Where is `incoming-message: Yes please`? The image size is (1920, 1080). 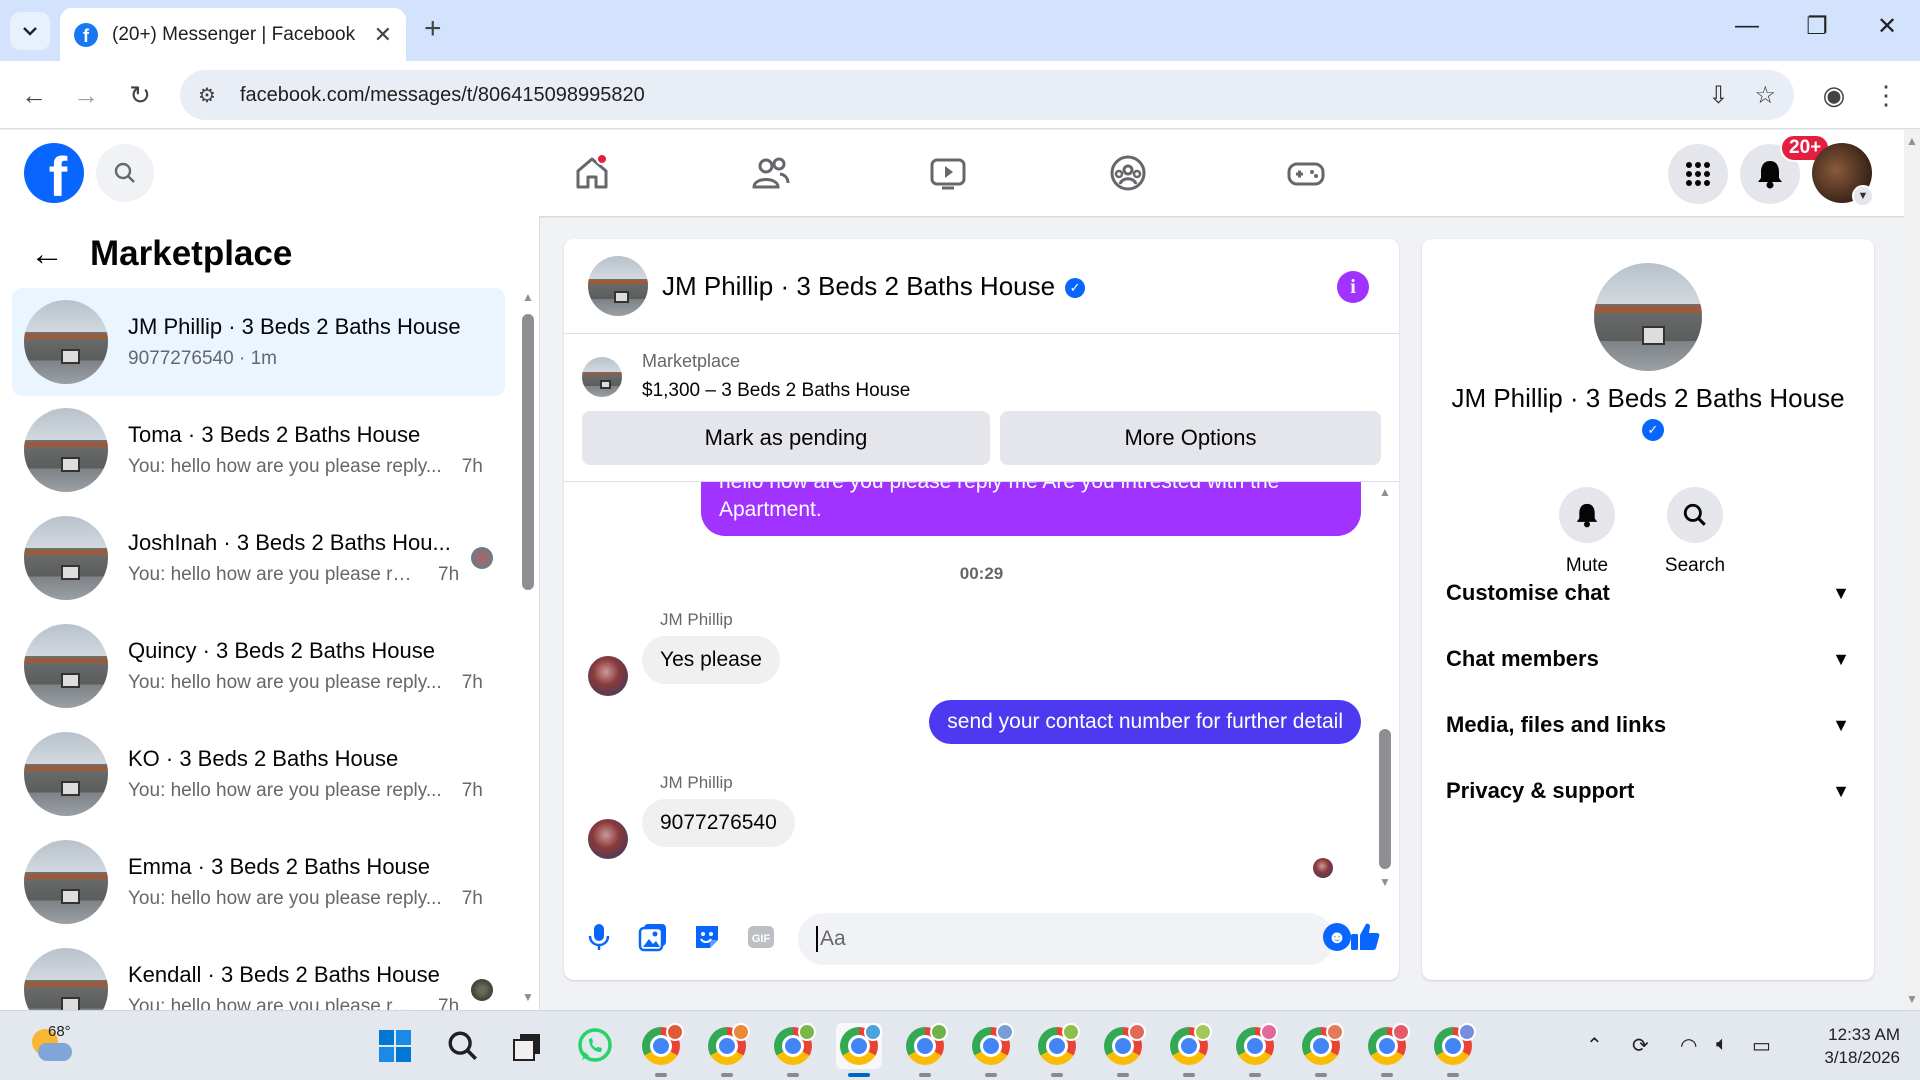
incoming-message: Yes please is located at coordinates (711, 660).